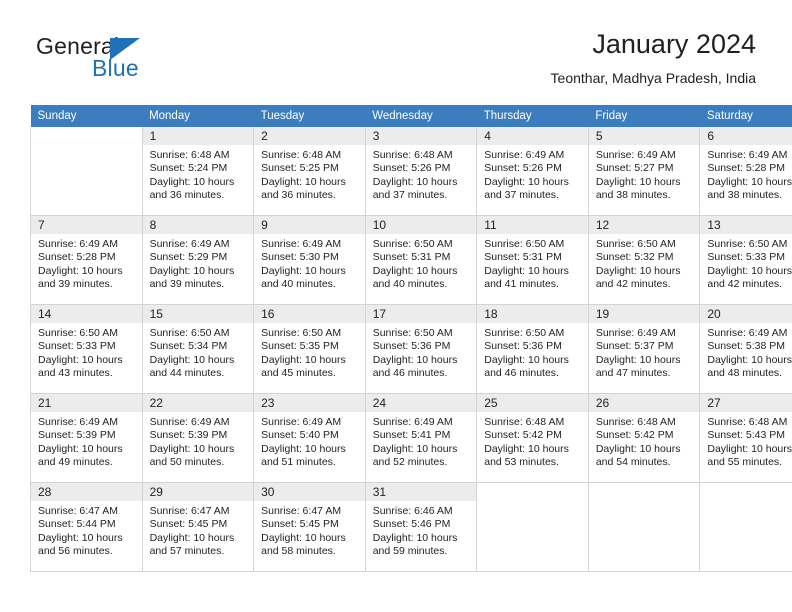 The image size is (792, 612). I want to click on day-detail-line: and 53 minutes., so click(521, 462).